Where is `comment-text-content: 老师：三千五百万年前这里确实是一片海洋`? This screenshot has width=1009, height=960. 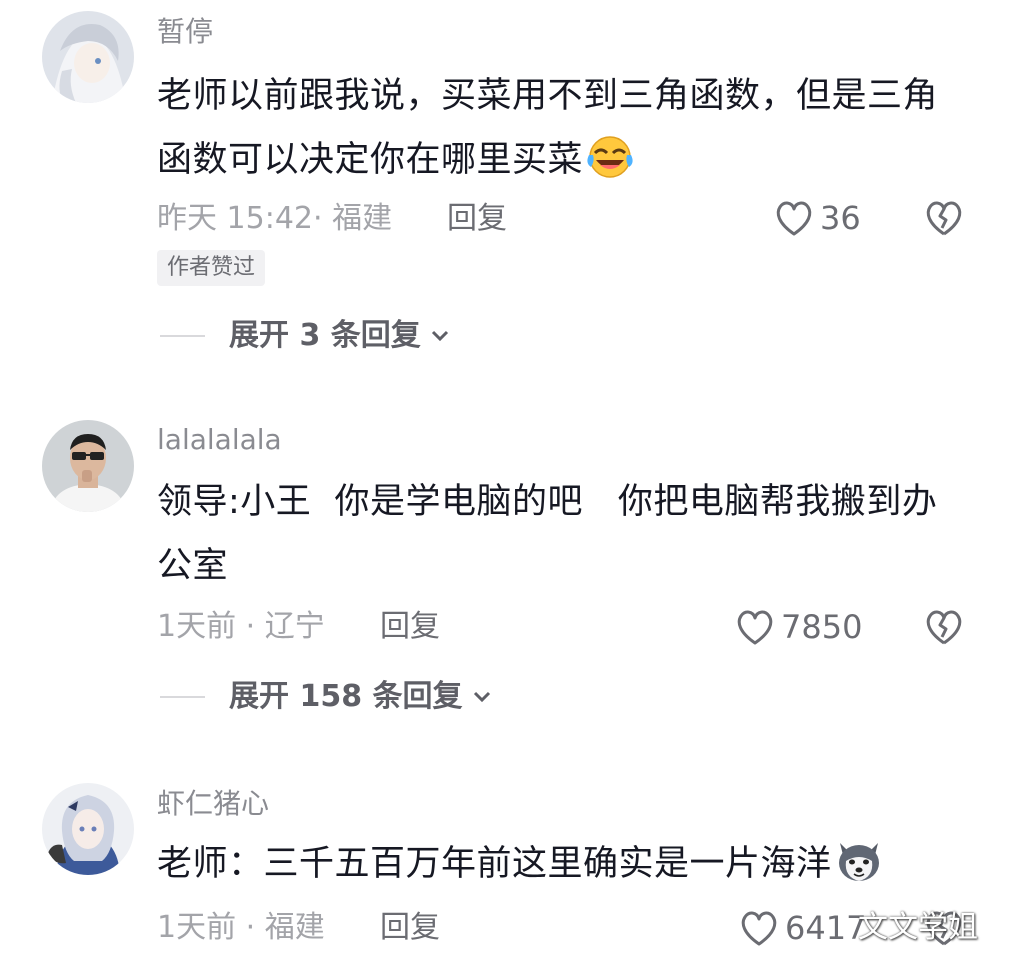
comment-text-content: 老师：三千五百万年前这里确实是一片海洋 is located at coordinates (494, 864).